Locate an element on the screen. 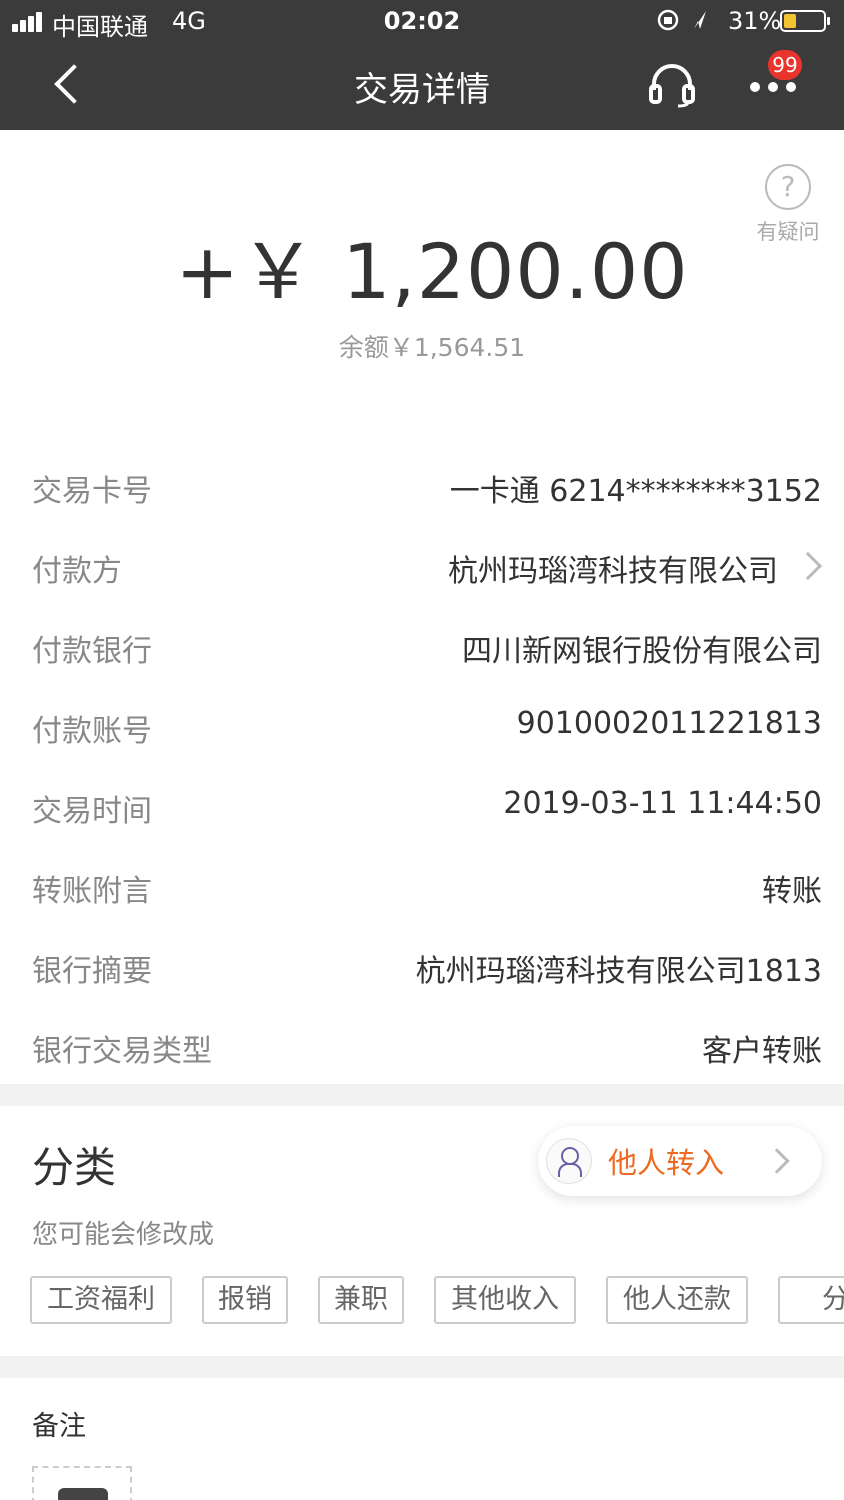  transaction-amount: +￥ 1,200.00 is located at coordinates (432, 271).